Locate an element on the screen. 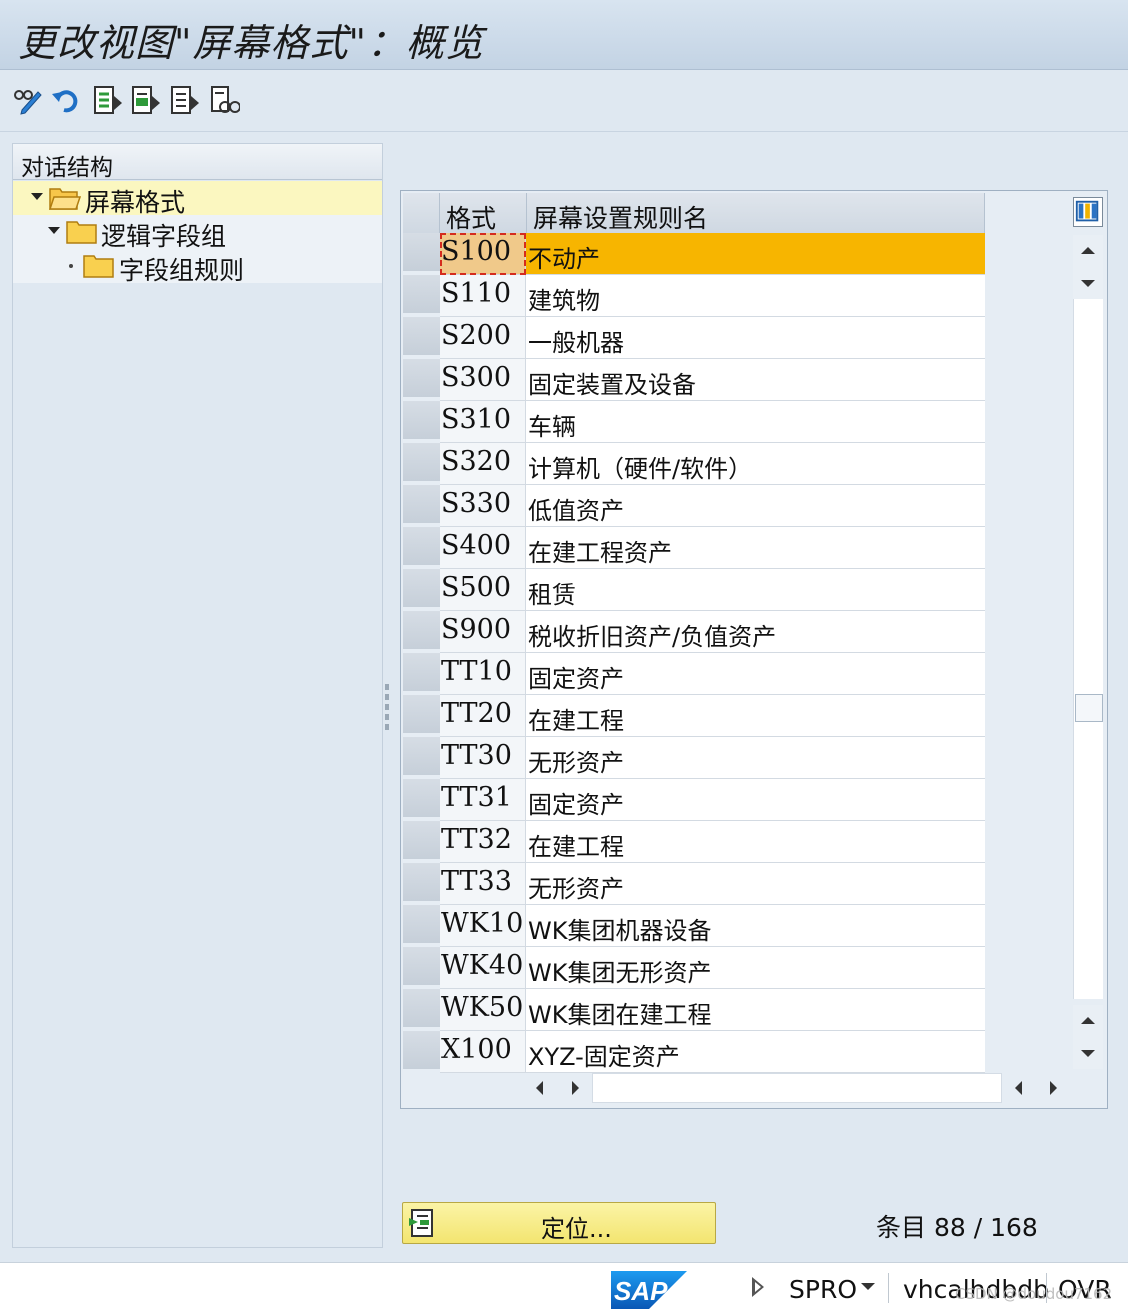 The width and height of the screenshot is (1128, 1310). column-header-layout: 格式 is located at coordinates (483, 213).